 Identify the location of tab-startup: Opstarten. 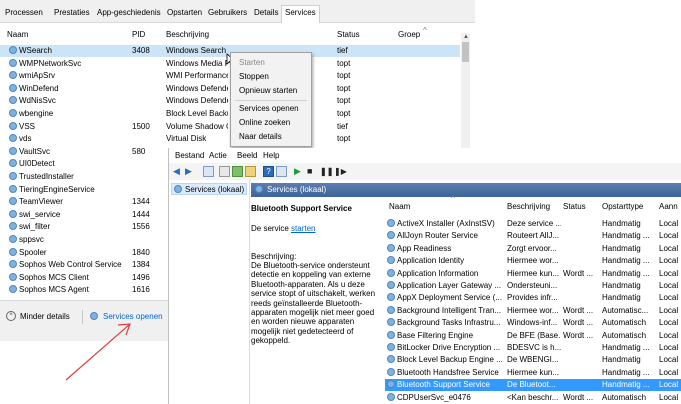
(184, 14).